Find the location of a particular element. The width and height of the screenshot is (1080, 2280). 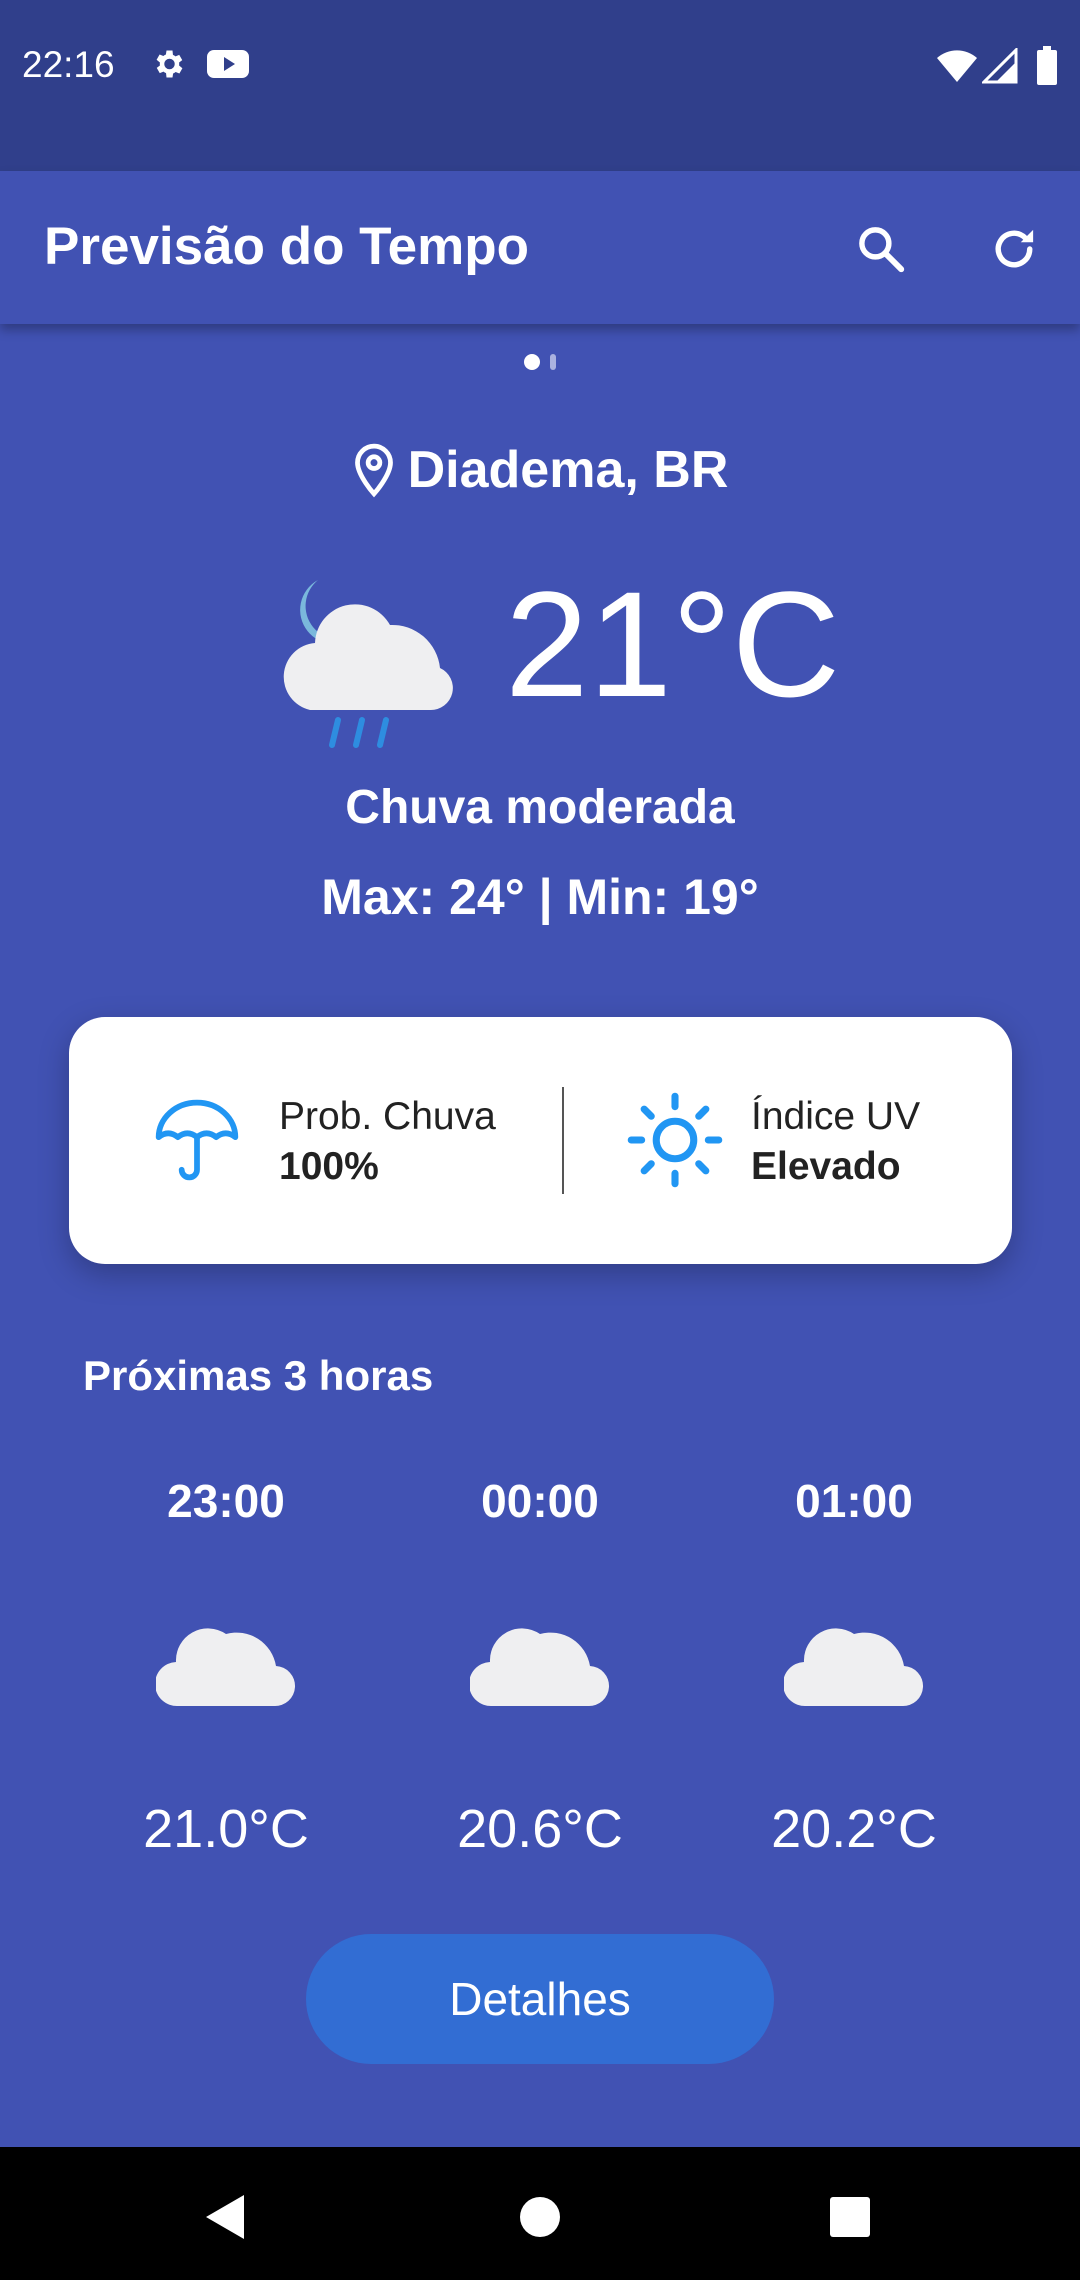

forecast-time: 23:00 is located at coordinates (226, 1501).